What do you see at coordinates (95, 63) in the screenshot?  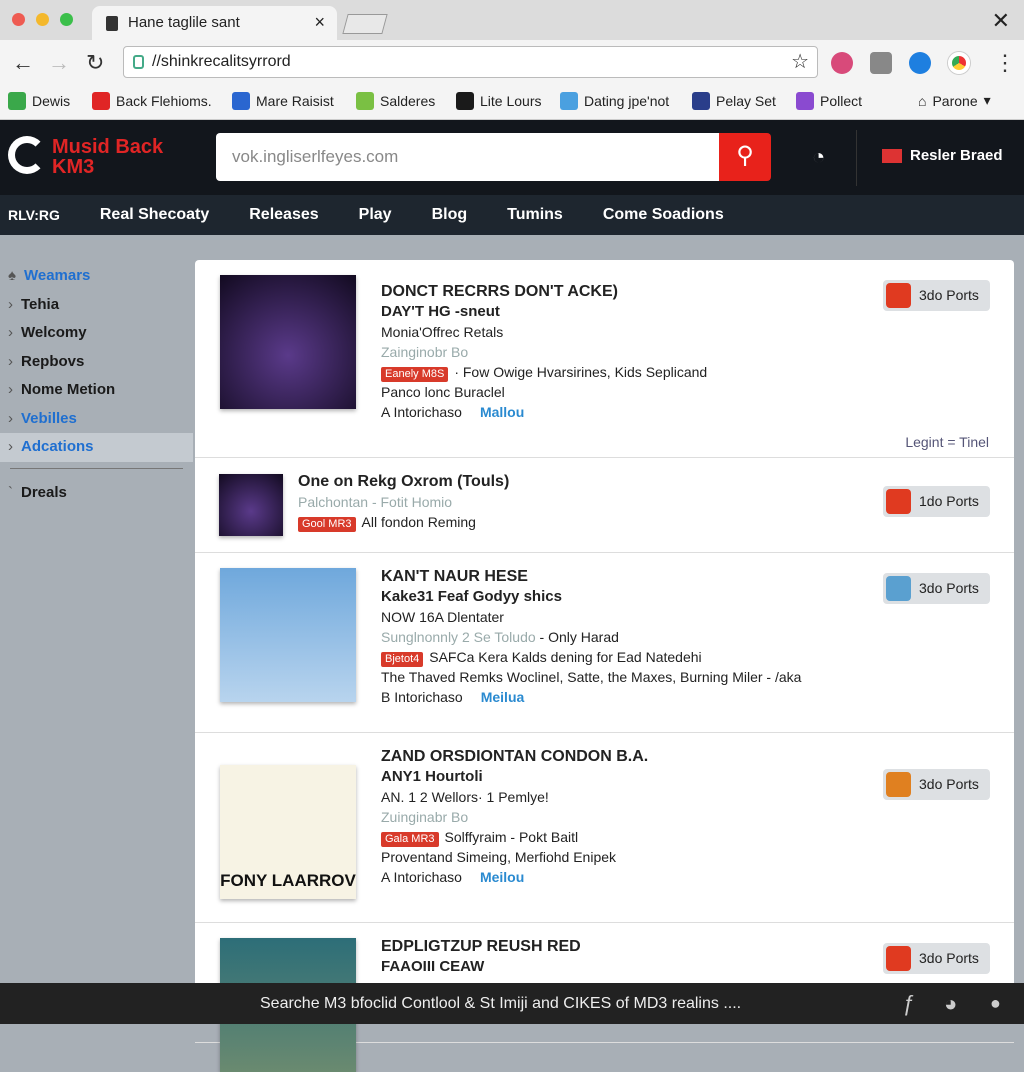 I see `reload-icon: ↻` at bounding box center [95, 63].